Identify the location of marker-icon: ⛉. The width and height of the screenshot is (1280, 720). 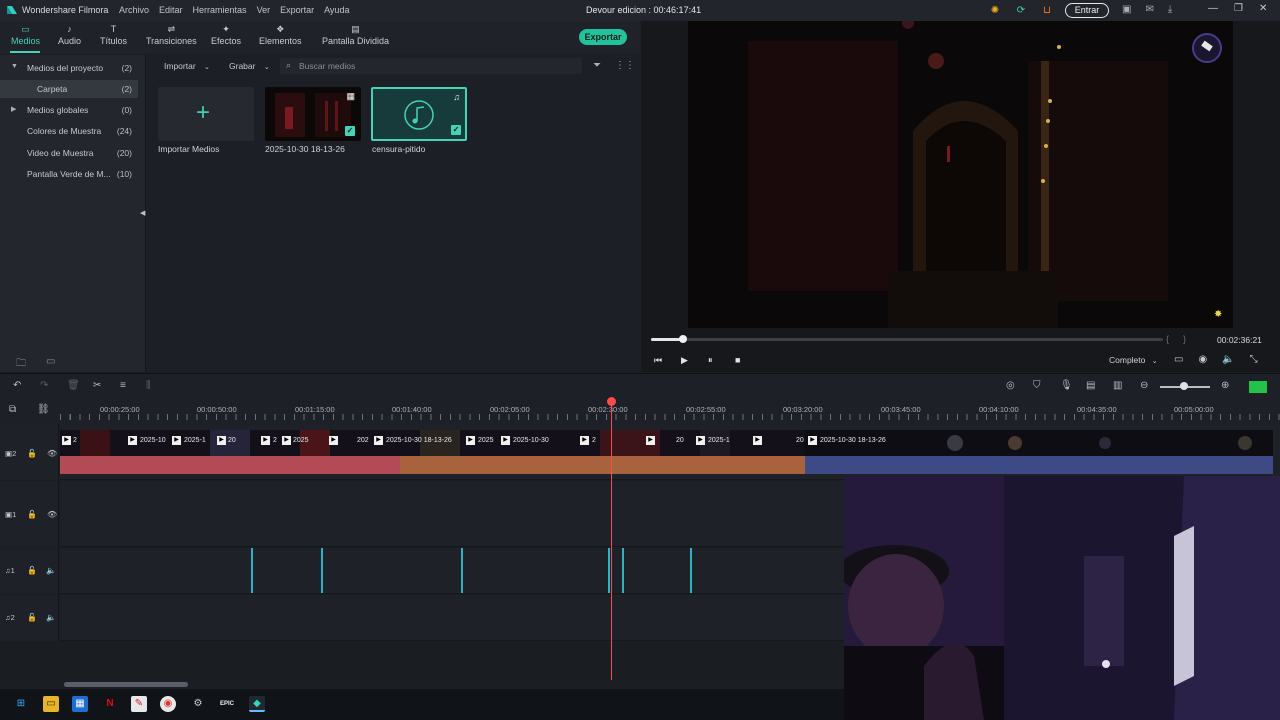
(1037, 385).